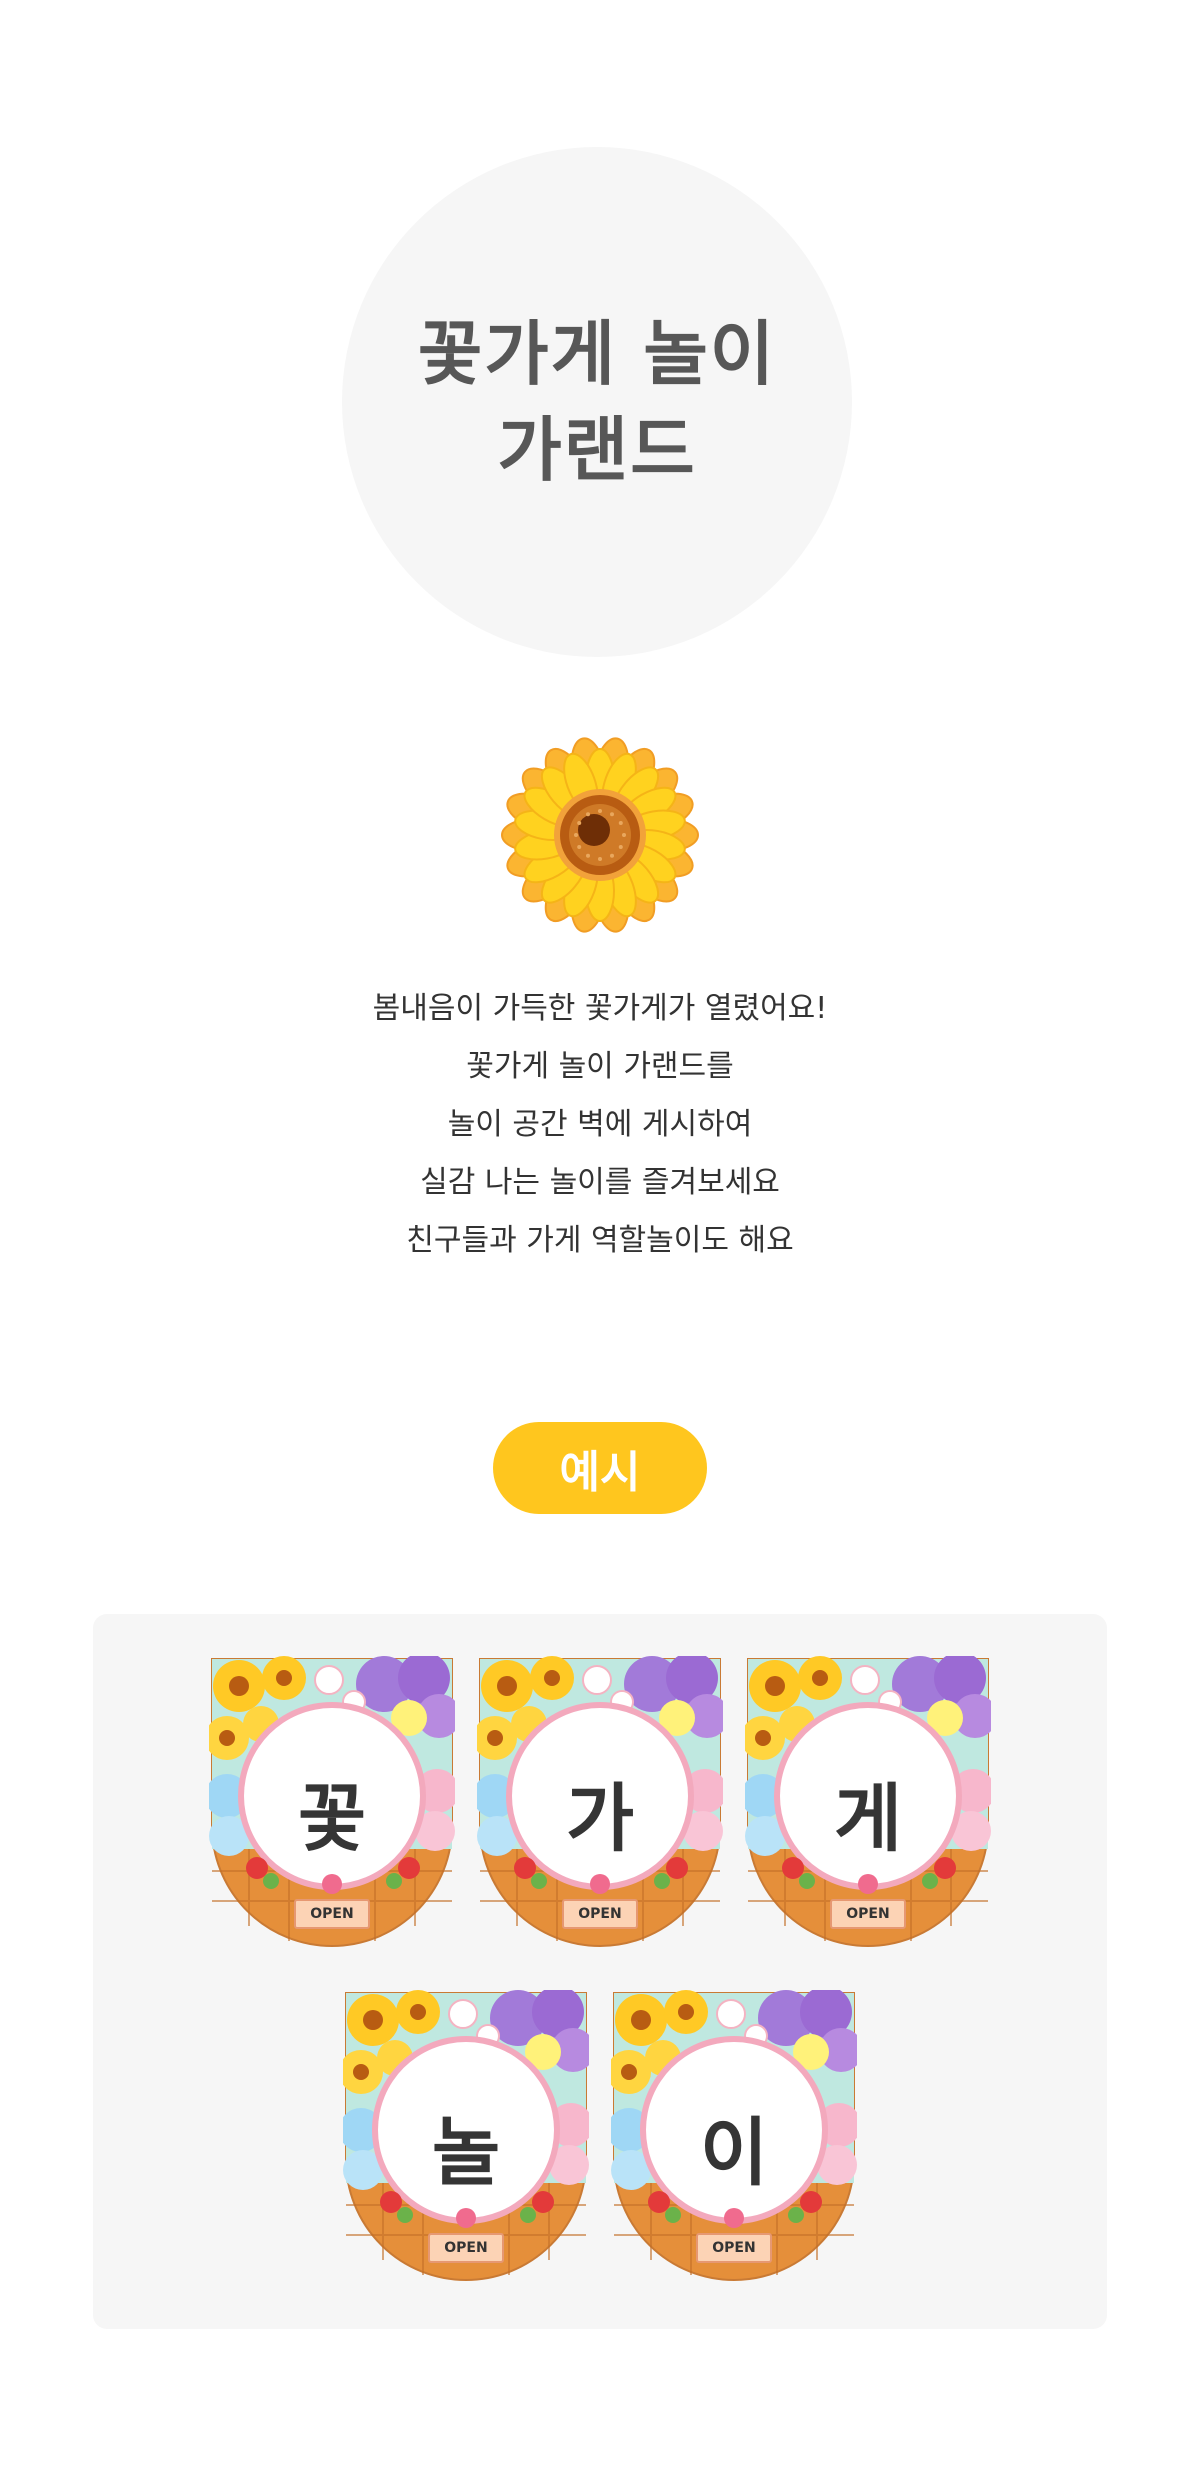  Describe the element at coordinates (600, 1008) in the screenshot. I see `description-line: 봄내음이 가득한 꽃가게가 열렸어요!` at that location.